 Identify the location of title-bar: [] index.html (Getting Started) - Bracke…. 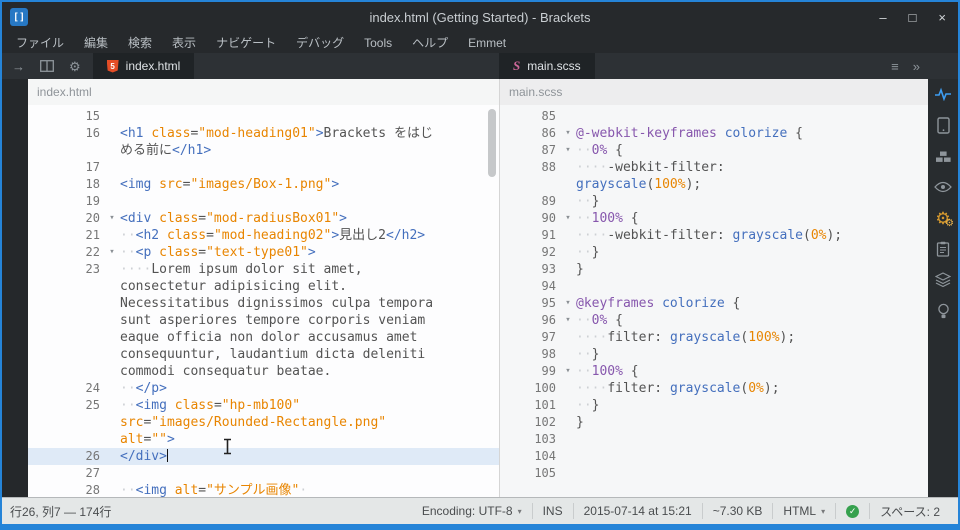
(480, 17).